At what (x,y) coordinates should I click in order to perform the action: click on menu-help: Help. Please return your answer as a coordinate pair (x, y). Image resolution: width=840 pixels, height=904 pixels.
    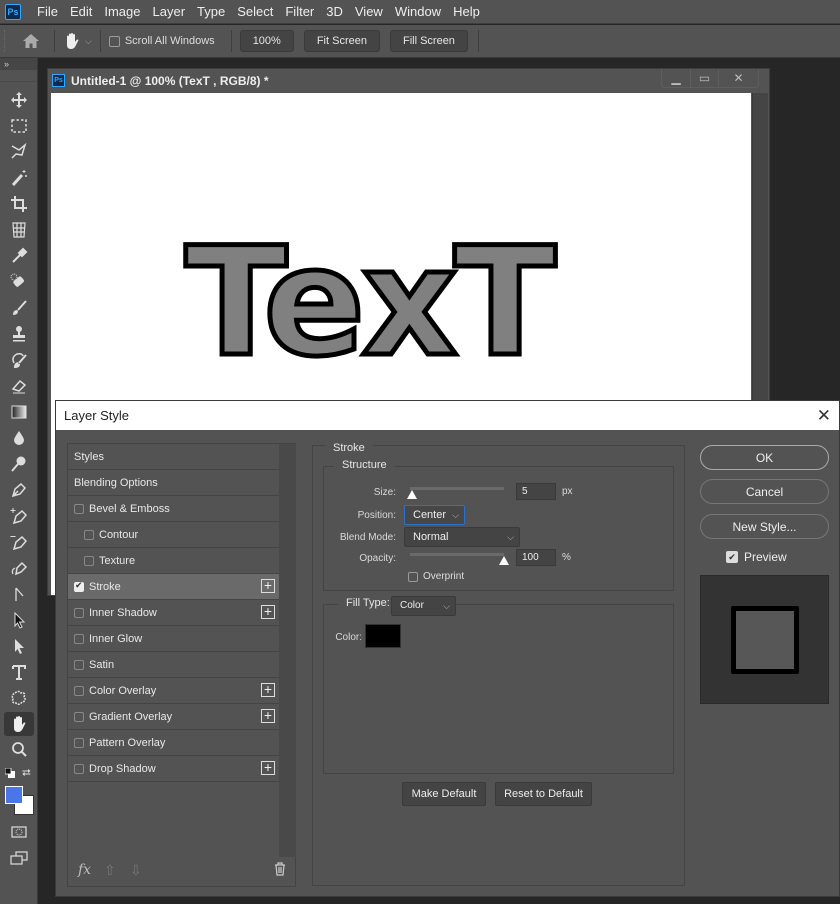
    Looking at the image, I should click on (466, 12).